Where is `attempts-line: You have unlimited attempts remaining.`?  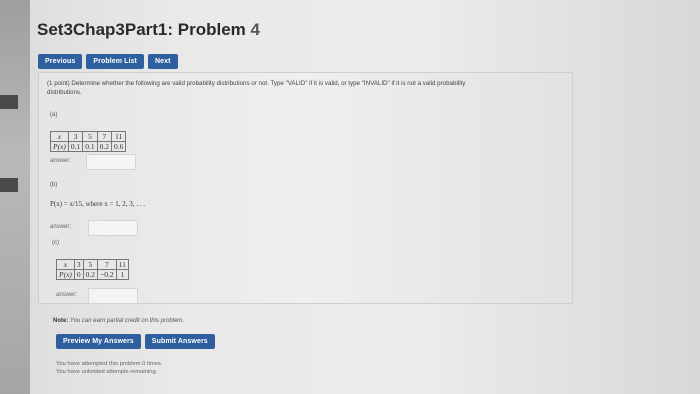
attempts-line: You have unlimited attempts remaining. is located at coordinates (107, 372).